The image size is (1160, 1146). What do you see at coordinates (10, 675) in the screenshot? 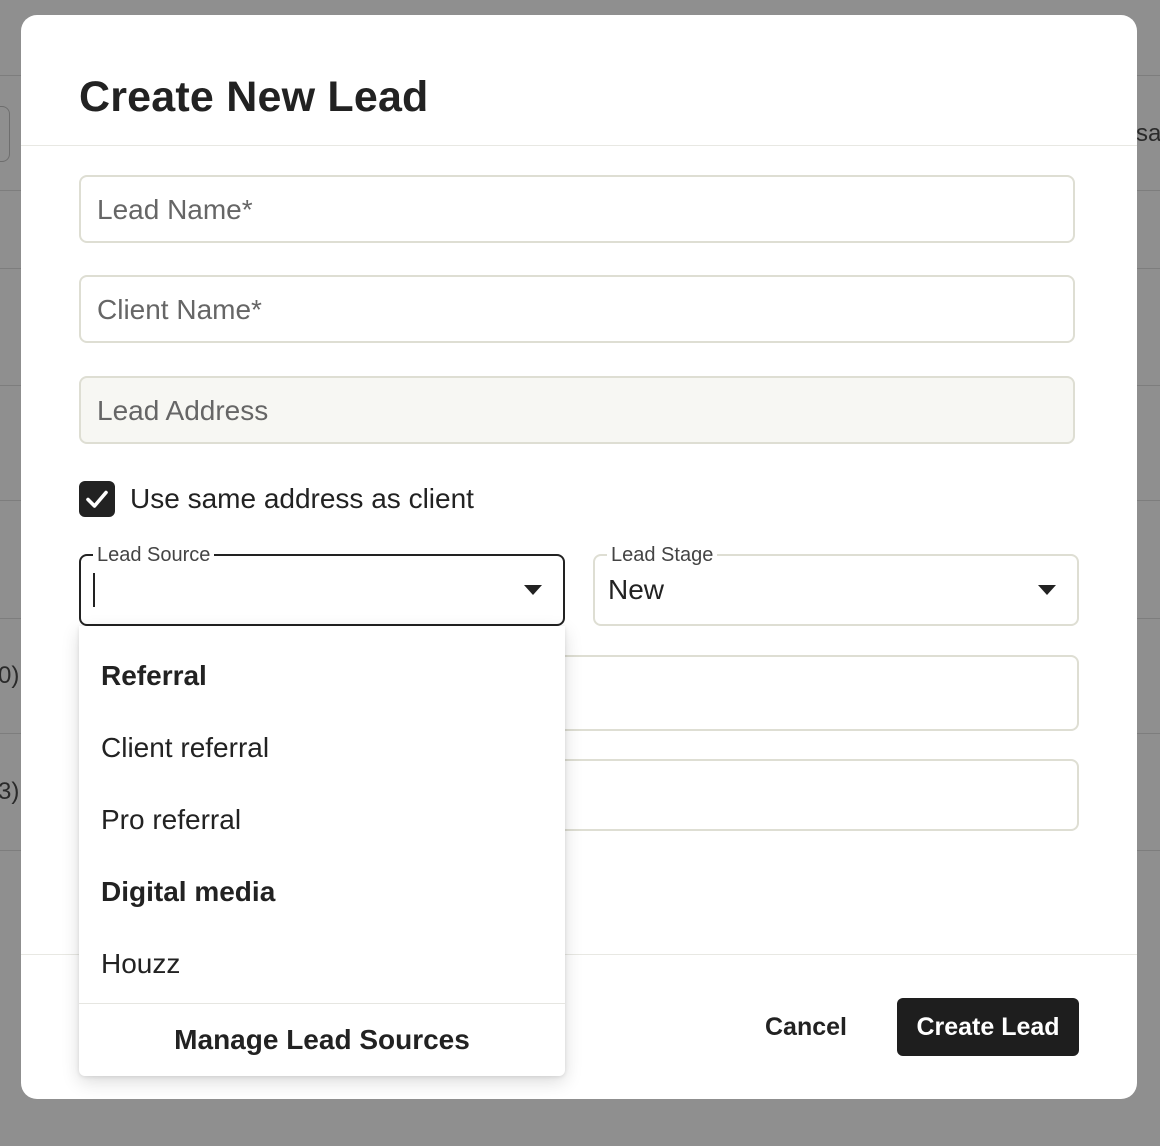
I see `background-row-text: 0)` at bounding box center [10, 675].